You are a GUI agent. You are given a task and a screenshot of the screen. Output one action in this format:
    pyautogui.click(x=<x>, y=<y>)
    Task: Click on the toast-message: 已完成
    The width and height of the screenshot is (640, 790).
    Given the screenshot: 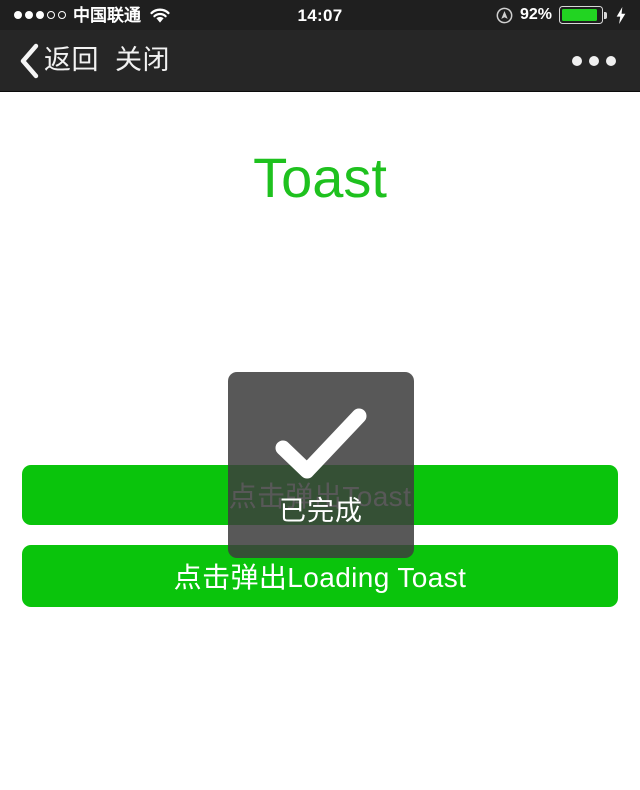 What is the action you would take?
    pyautogui.click(x=321, y=511)
    